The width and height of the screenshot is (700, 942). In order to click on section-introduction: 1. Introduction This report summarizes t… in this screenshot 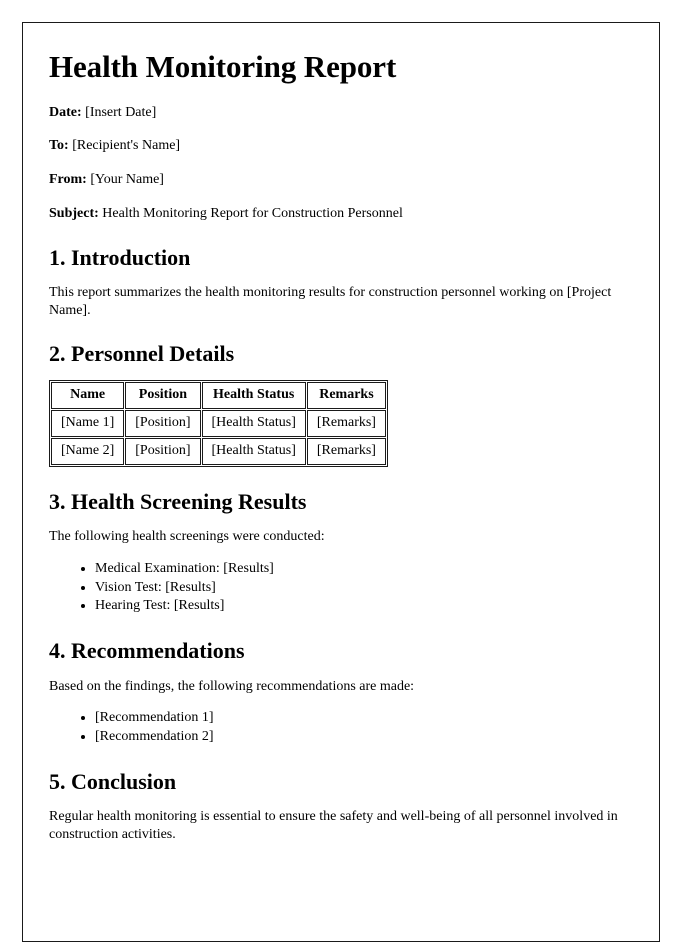, I will do `click(341, 282)`.